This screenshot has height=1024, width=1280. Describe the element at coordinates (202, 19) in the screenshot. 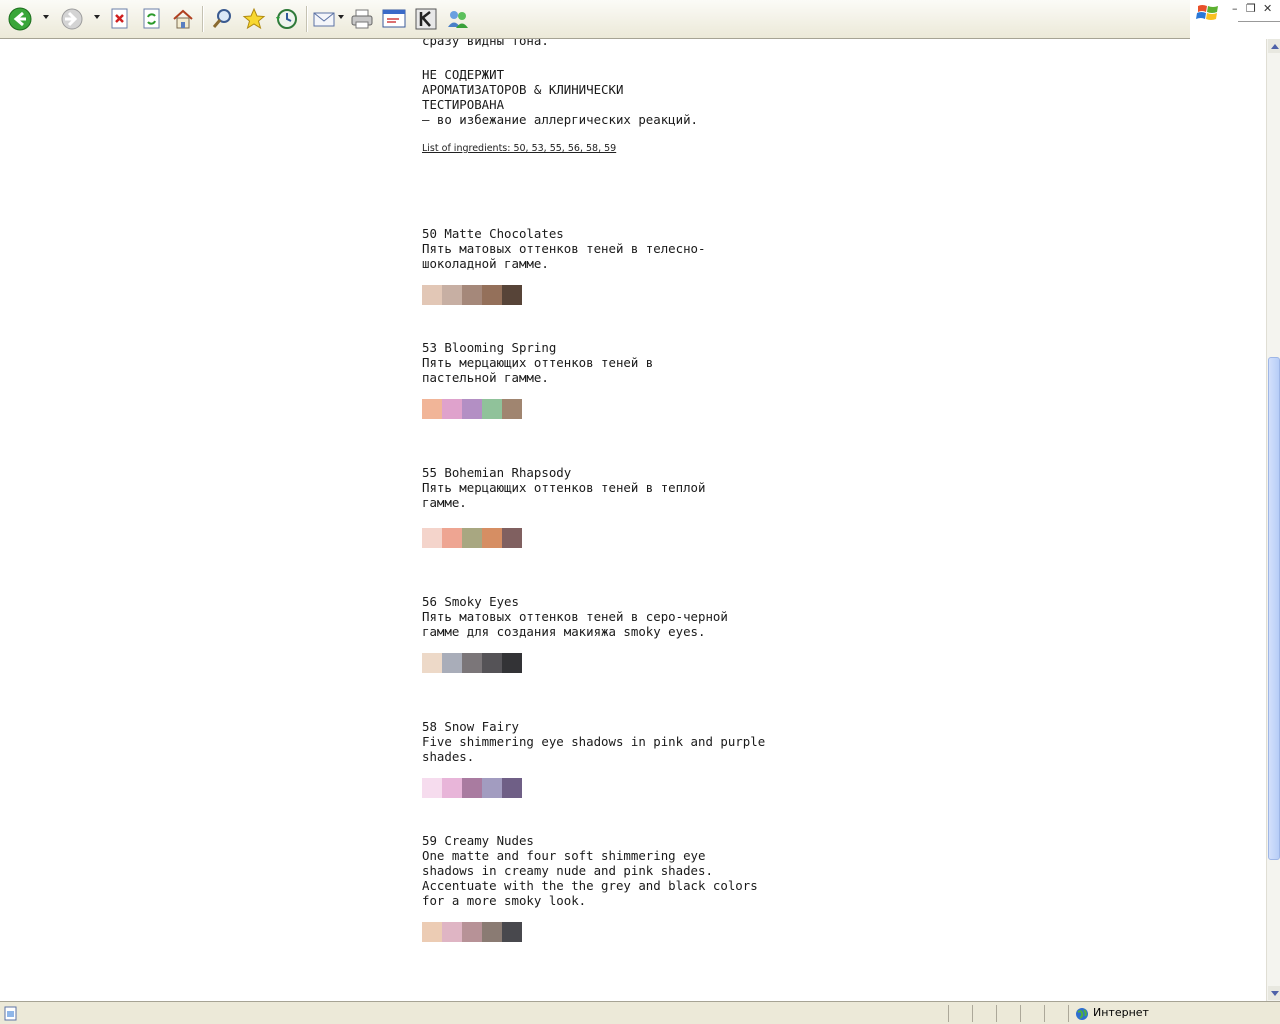

I see `toolbar-separator` at that location.